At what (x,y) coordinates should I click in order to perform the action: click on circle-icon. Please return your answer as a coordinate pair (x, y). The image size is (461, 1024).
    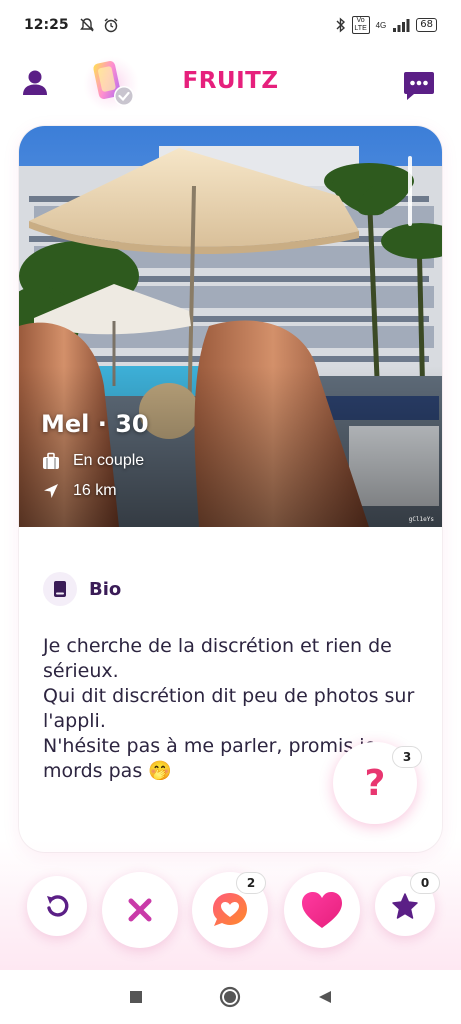
    Looking at the image, I should click on (230, 997).